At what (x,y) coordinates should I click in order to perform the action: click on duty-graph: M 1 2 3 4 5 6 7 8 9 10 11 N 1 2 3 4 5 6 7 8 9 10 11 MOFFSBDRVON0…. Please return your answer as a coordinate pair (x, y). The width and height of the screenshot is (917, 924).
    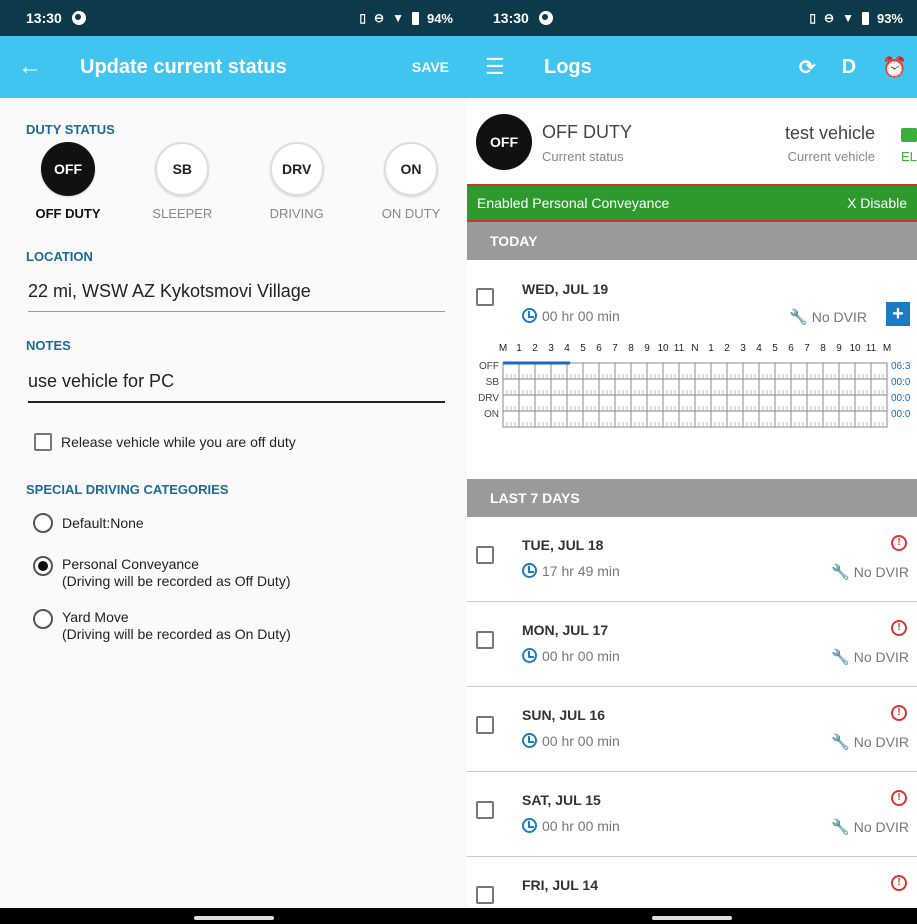
    Looking at the image, I should click on (692, 400).